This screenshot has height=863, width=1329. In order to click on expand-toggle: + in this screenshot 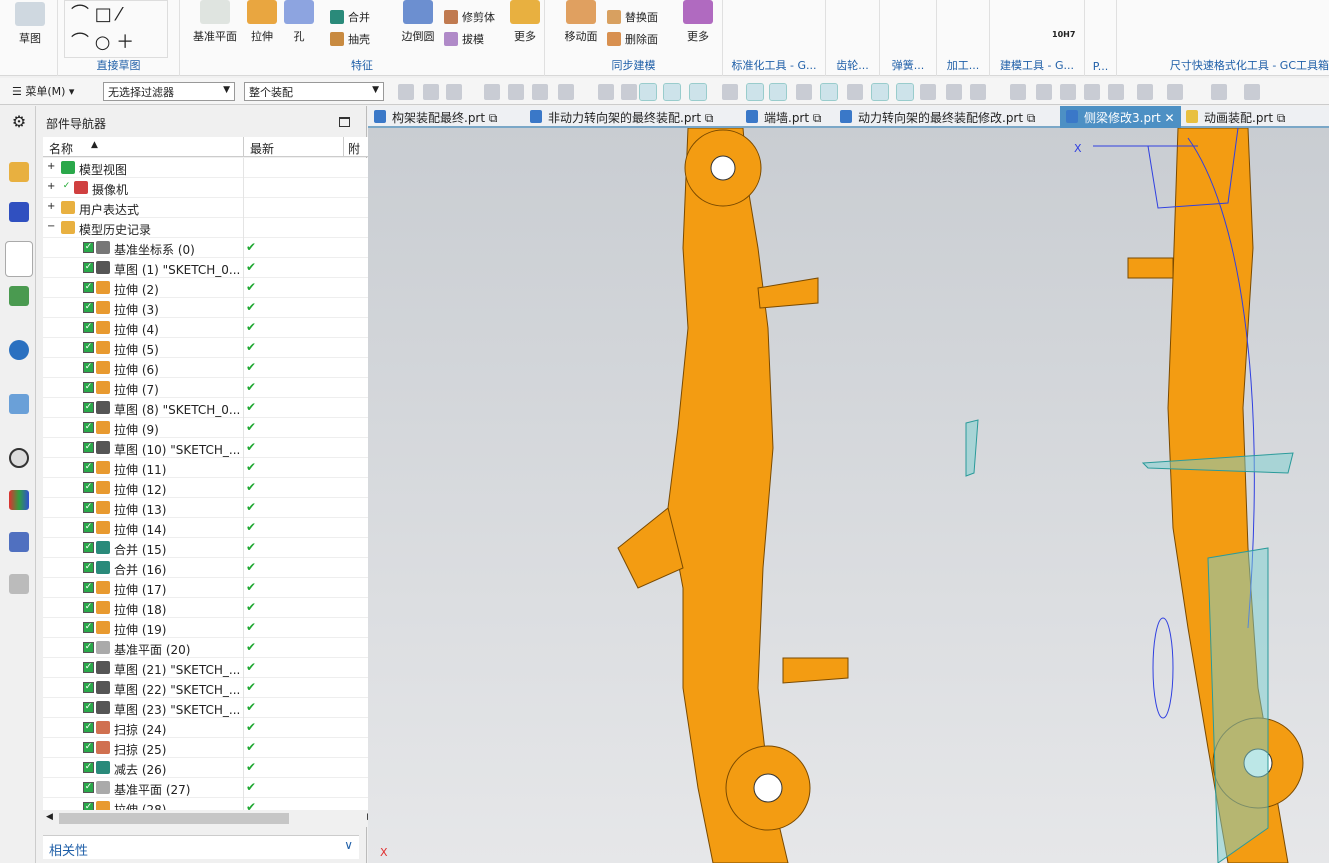, I will do `click(51, 186)`.